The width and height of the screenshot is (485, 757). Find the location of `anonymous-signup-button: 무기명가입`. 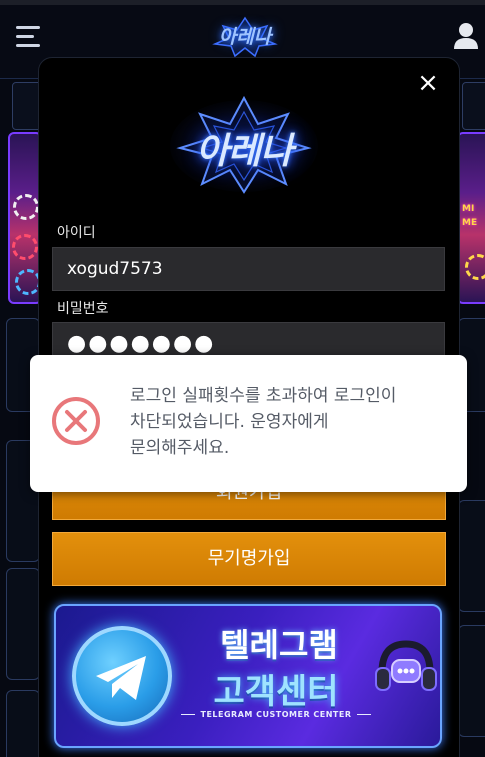

anonymous-signup-button: 무기명가입 is located at coordinates (249, 559).